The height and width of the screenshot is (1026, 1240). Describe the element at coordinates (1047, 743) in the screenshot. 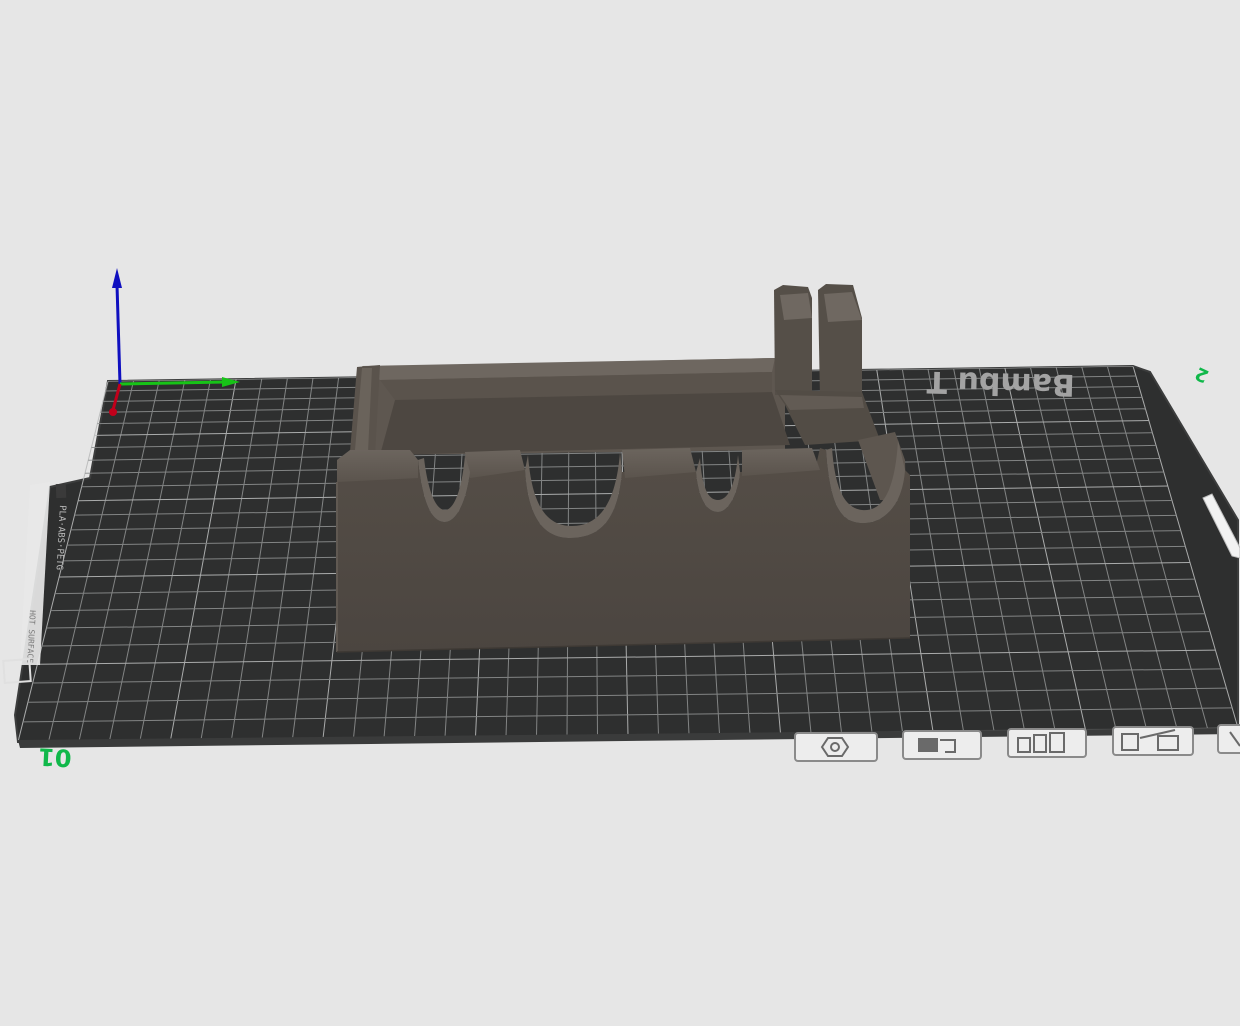

I see `arrange-icon` at that location.